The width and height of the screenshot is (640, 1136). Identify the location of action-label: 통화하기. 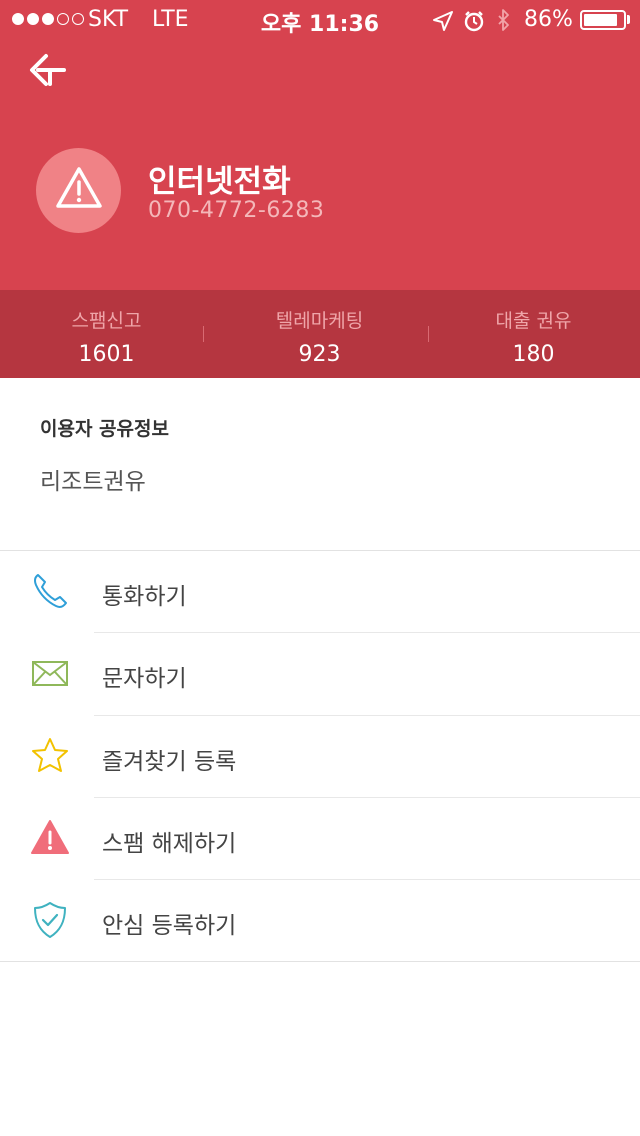
(144, 597).